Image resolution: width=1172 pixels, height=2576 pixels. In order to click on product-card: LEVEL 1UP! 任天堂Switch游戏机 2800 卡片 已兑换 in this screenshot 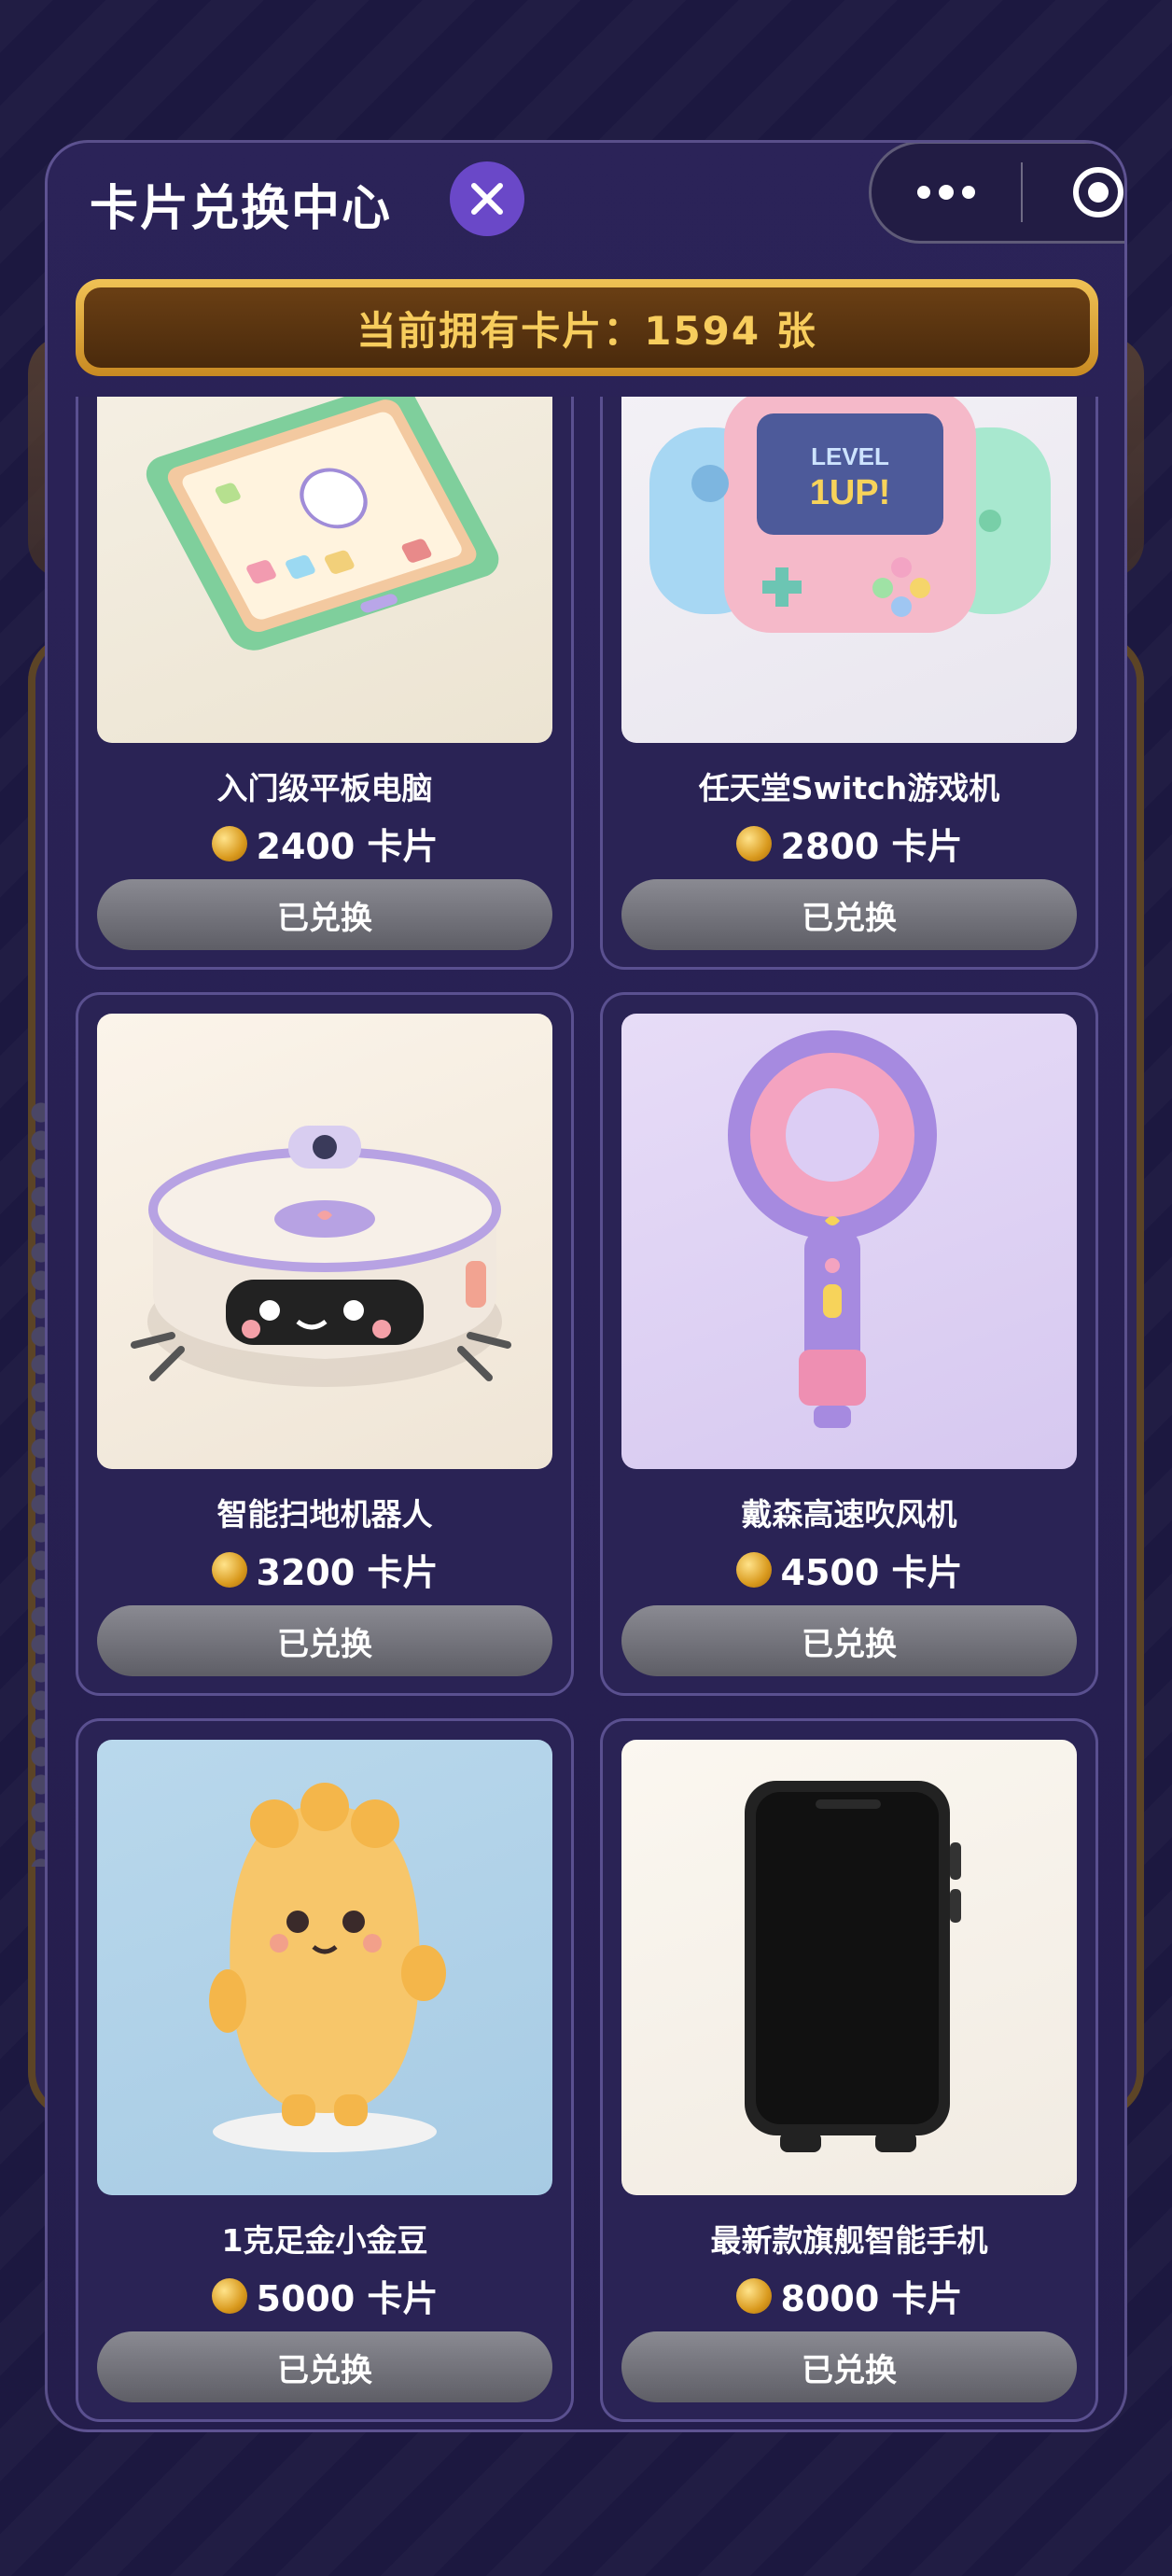, I will do `click(849, 683)`.